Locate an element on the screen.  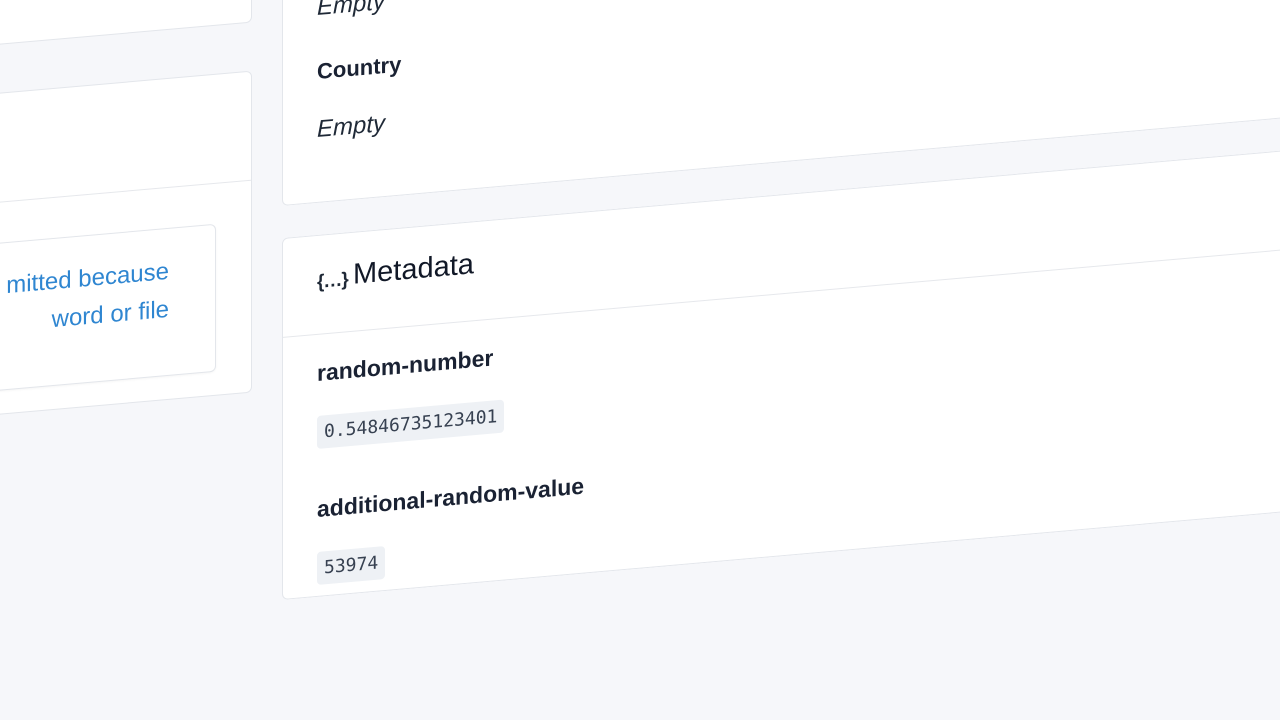
braces-icon: {…} is located at coordinates (332, 281).